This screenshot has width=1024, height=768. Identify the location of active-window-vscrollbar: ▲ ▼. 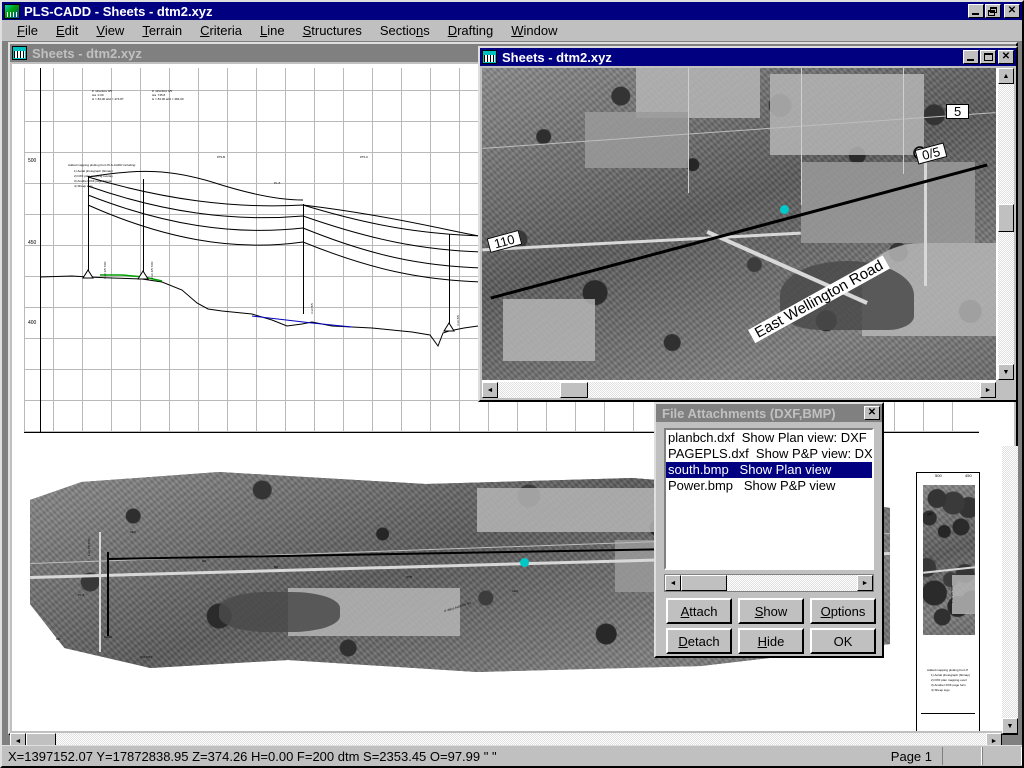
(1006, 224).